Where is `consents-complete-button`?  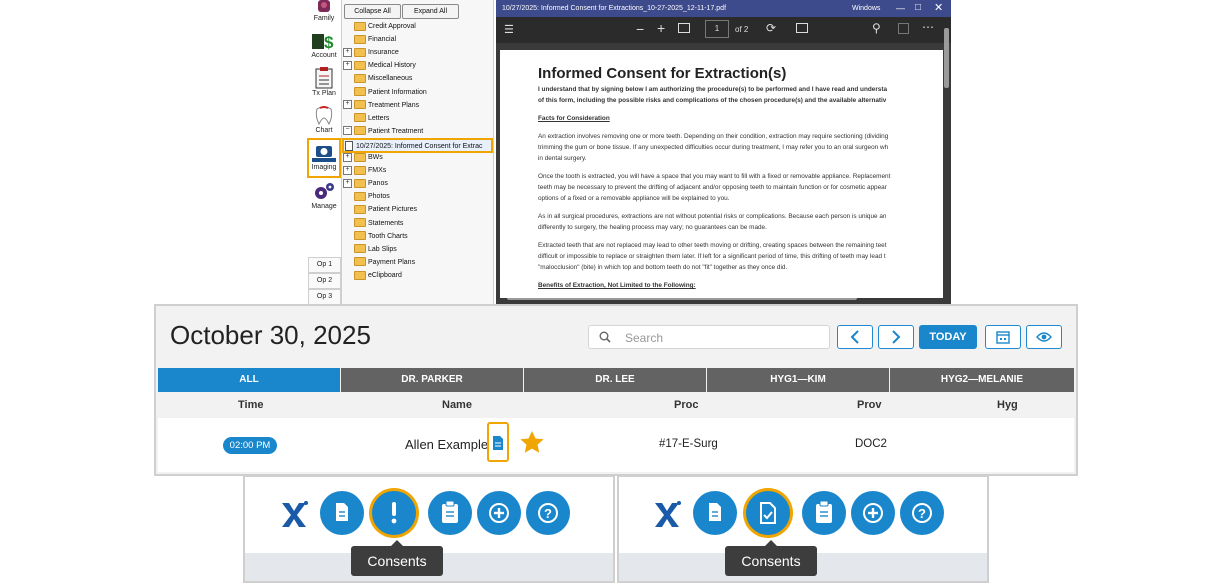
consents-complete-button is located at coordinates (768, 513).